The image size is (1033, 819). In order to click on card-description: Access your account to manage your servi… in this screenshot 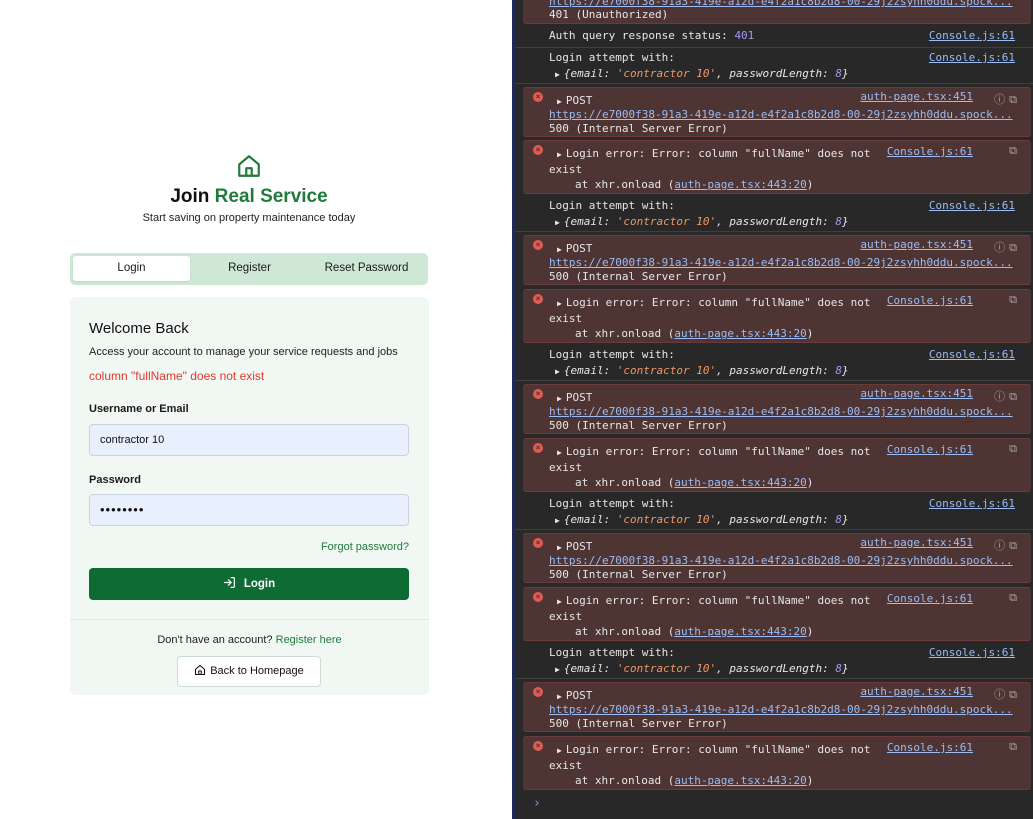, I will do `click(243, 352)`.